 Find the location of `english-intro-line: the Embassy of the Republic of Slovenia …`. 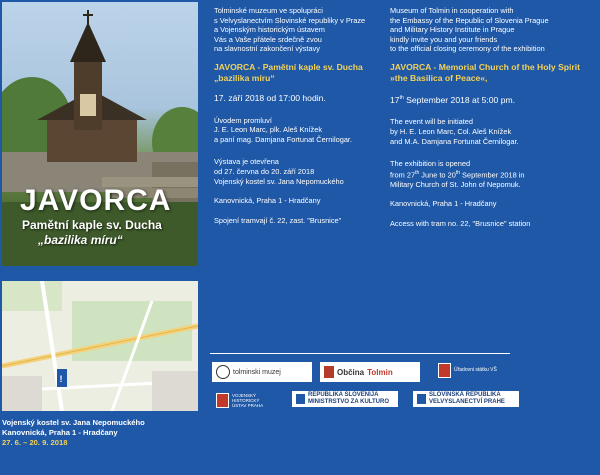

english-intro-line: the Embassy of the Republic of Slovenia … is located at coordinates (469, 20).